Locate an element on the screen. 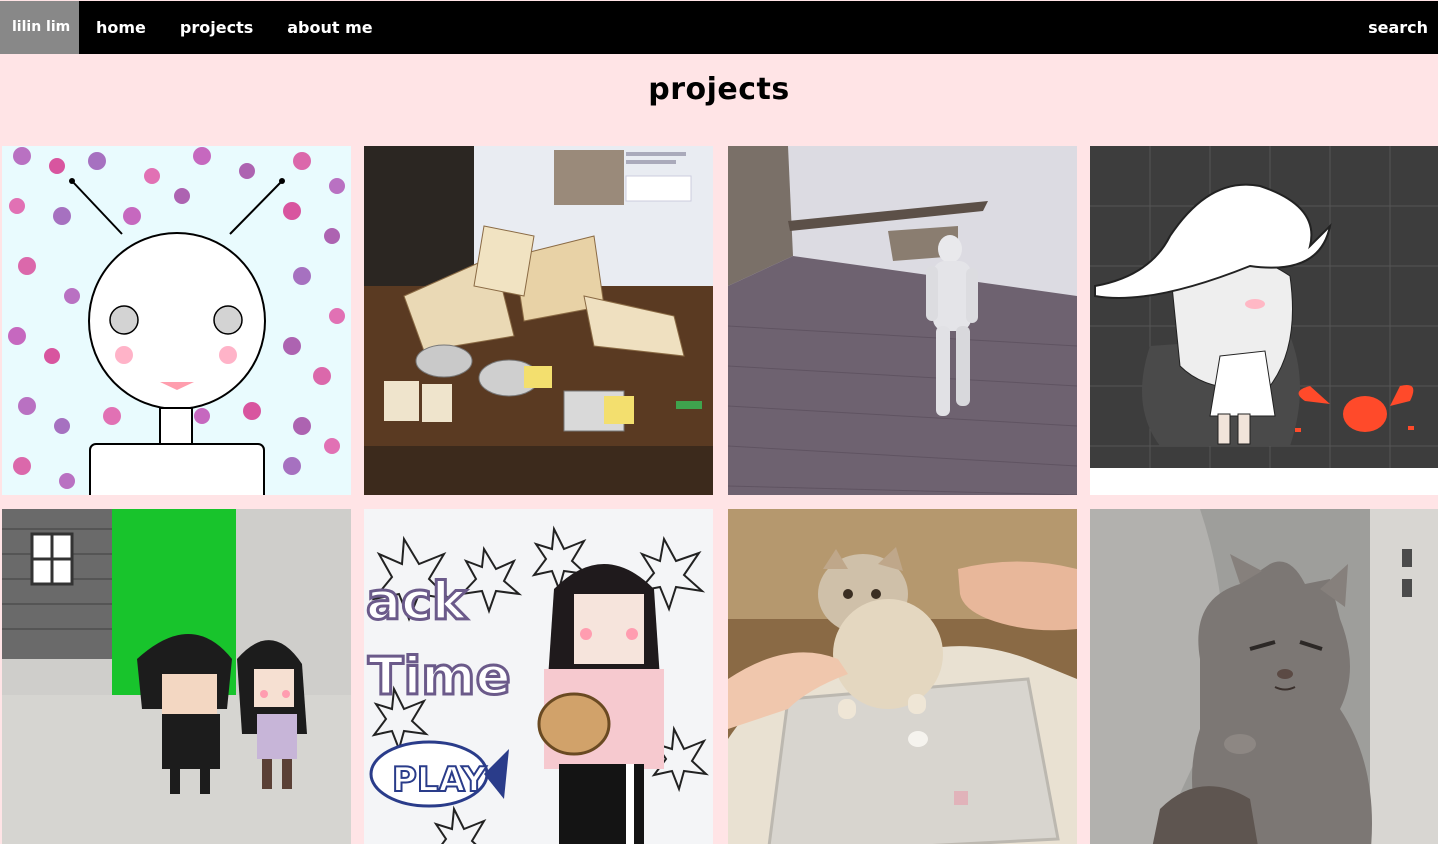  pixel-girl-snack-time-image: ack Time PLAY is located at coordinates (538, 676).